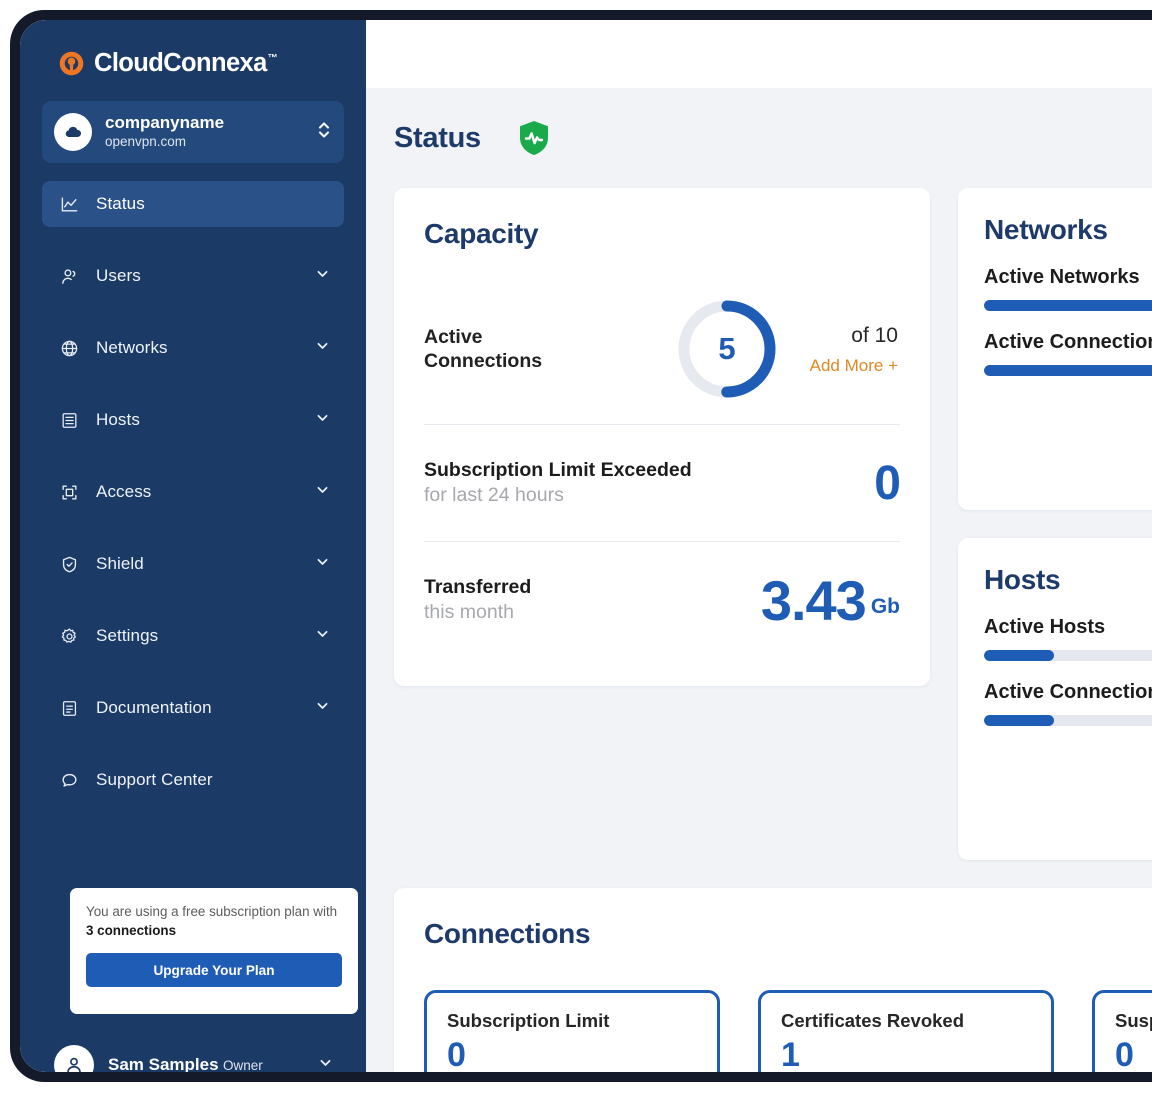  What do you see at coordinates (272, 59) in the screenshot?
I see `trademark-symbol: ™` at bounding box center [272, 59].